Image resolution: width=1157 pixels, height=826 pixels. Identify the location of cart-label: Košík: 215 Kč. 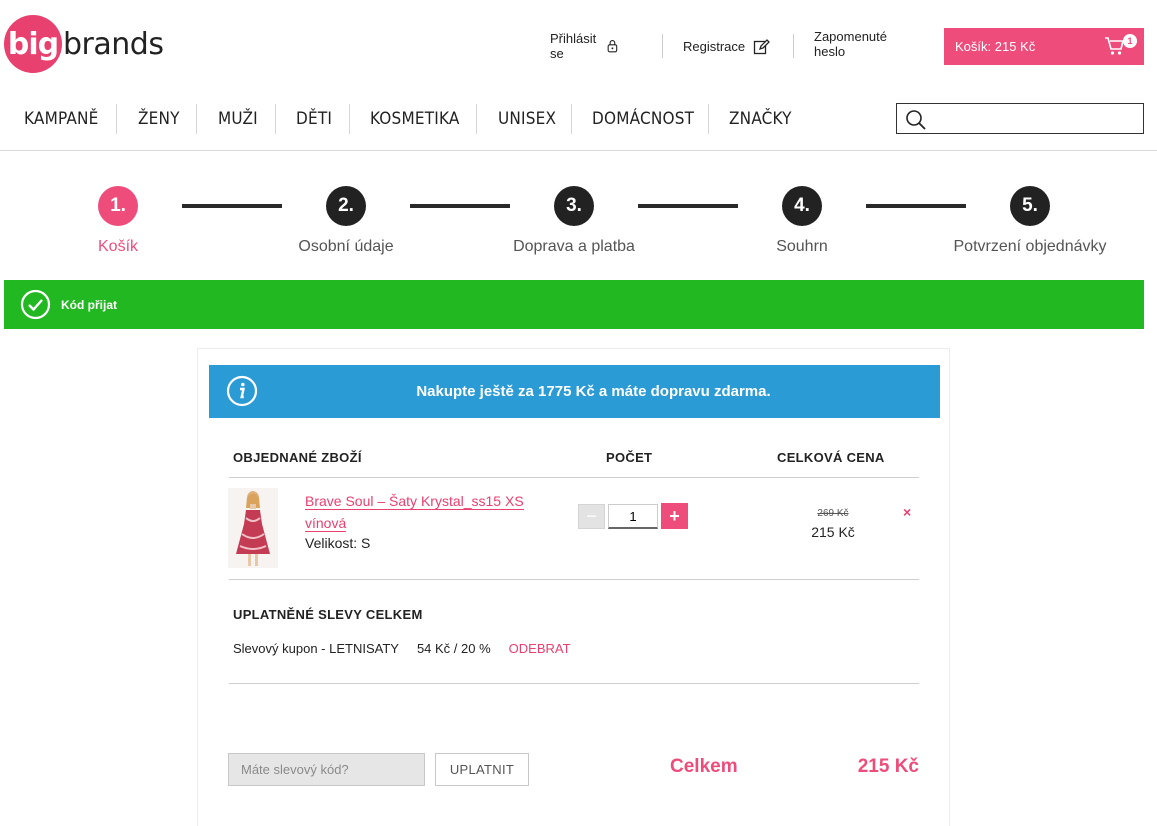
(995, 46).